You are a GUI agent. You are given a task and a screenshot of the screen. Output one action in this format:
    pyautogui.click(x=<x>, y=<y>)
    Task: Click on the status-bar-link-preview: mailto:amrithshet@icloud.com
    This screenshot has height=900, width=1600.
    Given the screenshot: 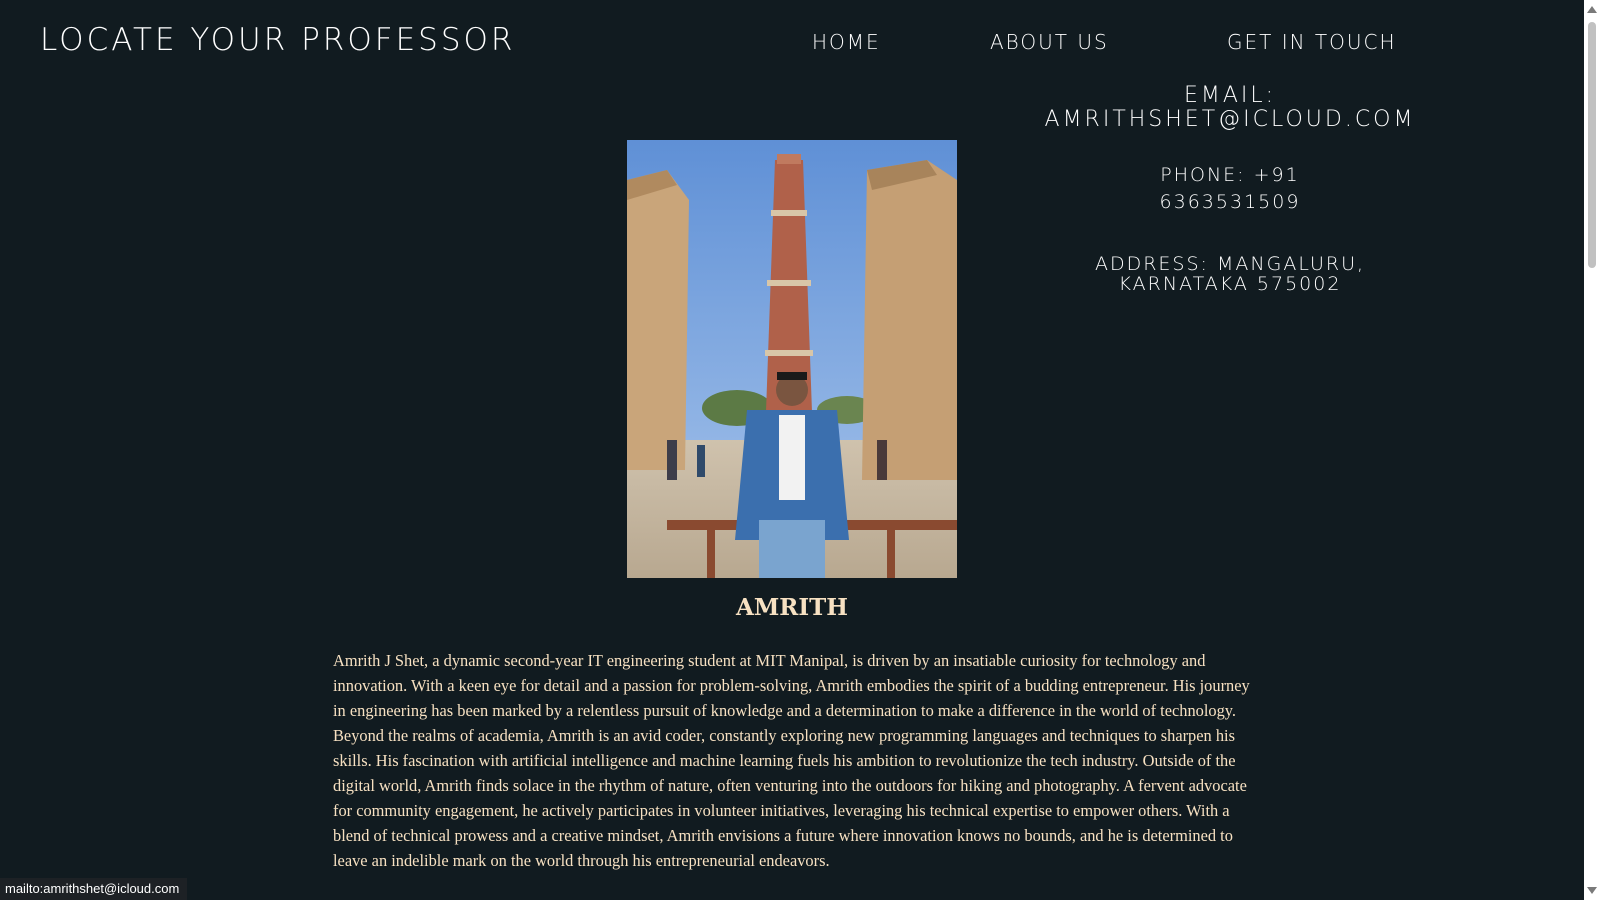 What is the action you would take?
    pyautogui.click(x=94, y=889)
    